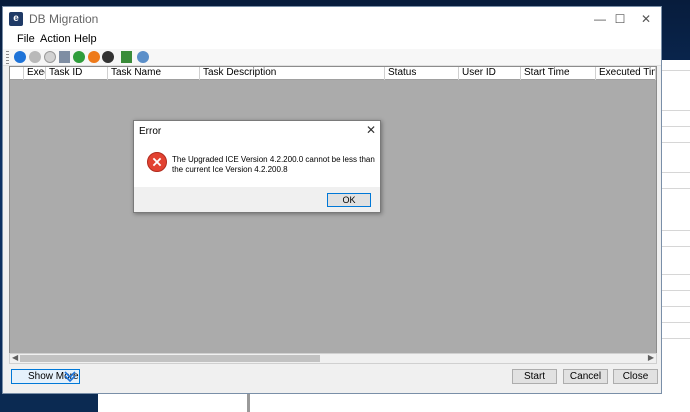 The image size is (690, 412). Describe the element at coordinates (20, 57) in the screenshot. I see `play-icon` at that location.